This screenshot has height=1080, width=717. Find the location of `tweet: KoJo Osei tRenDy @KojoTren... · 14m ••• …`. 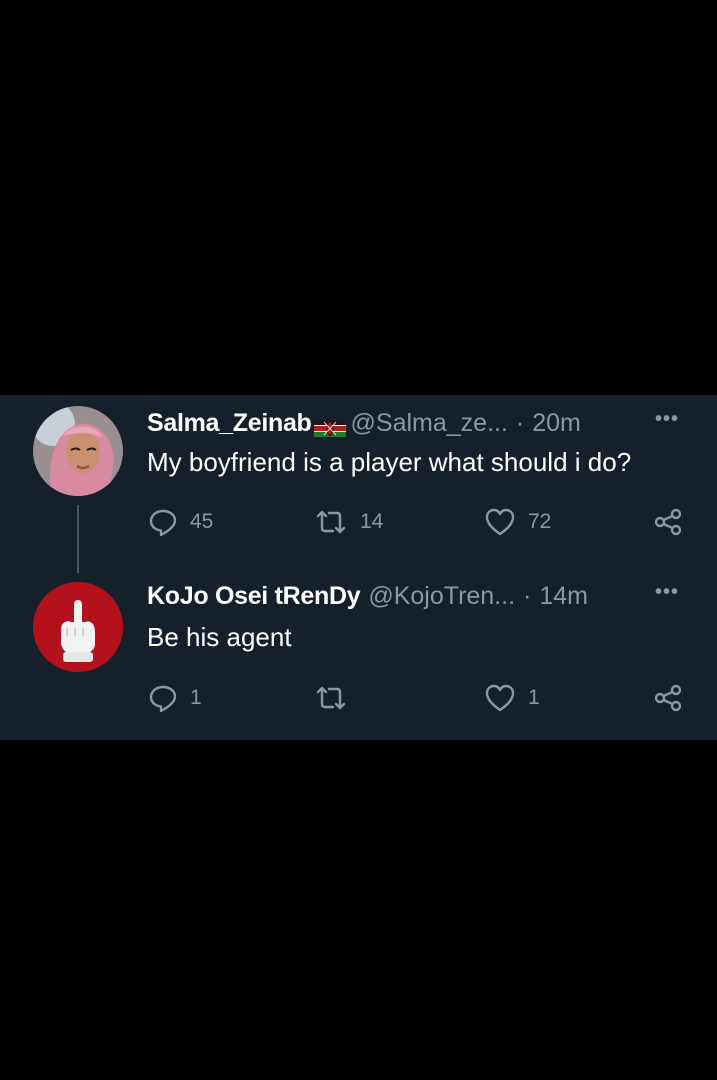

tweet: KoJo Osei tRenDy @KojoTren... · 14m ••• … is located at coordinates (358, 660).